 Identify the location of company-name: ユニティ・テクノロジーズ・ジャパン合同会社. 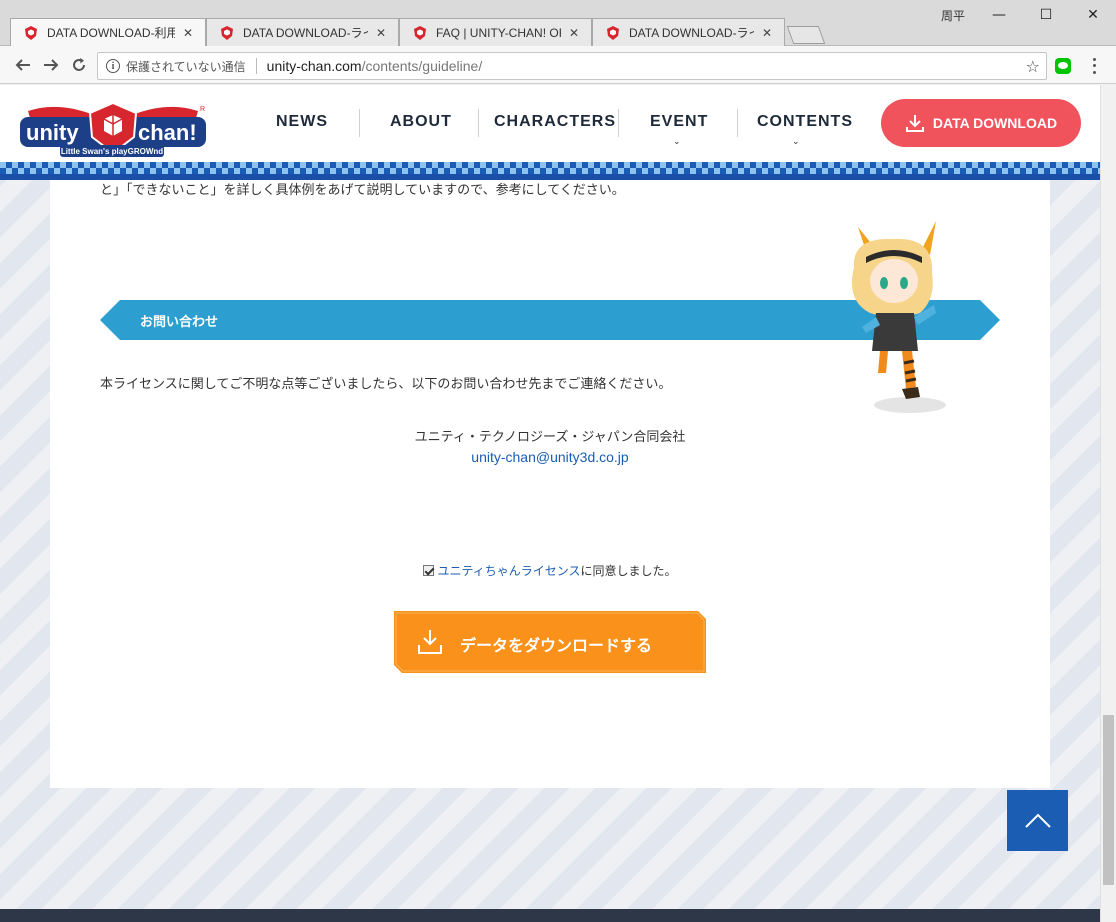
(550, 437).